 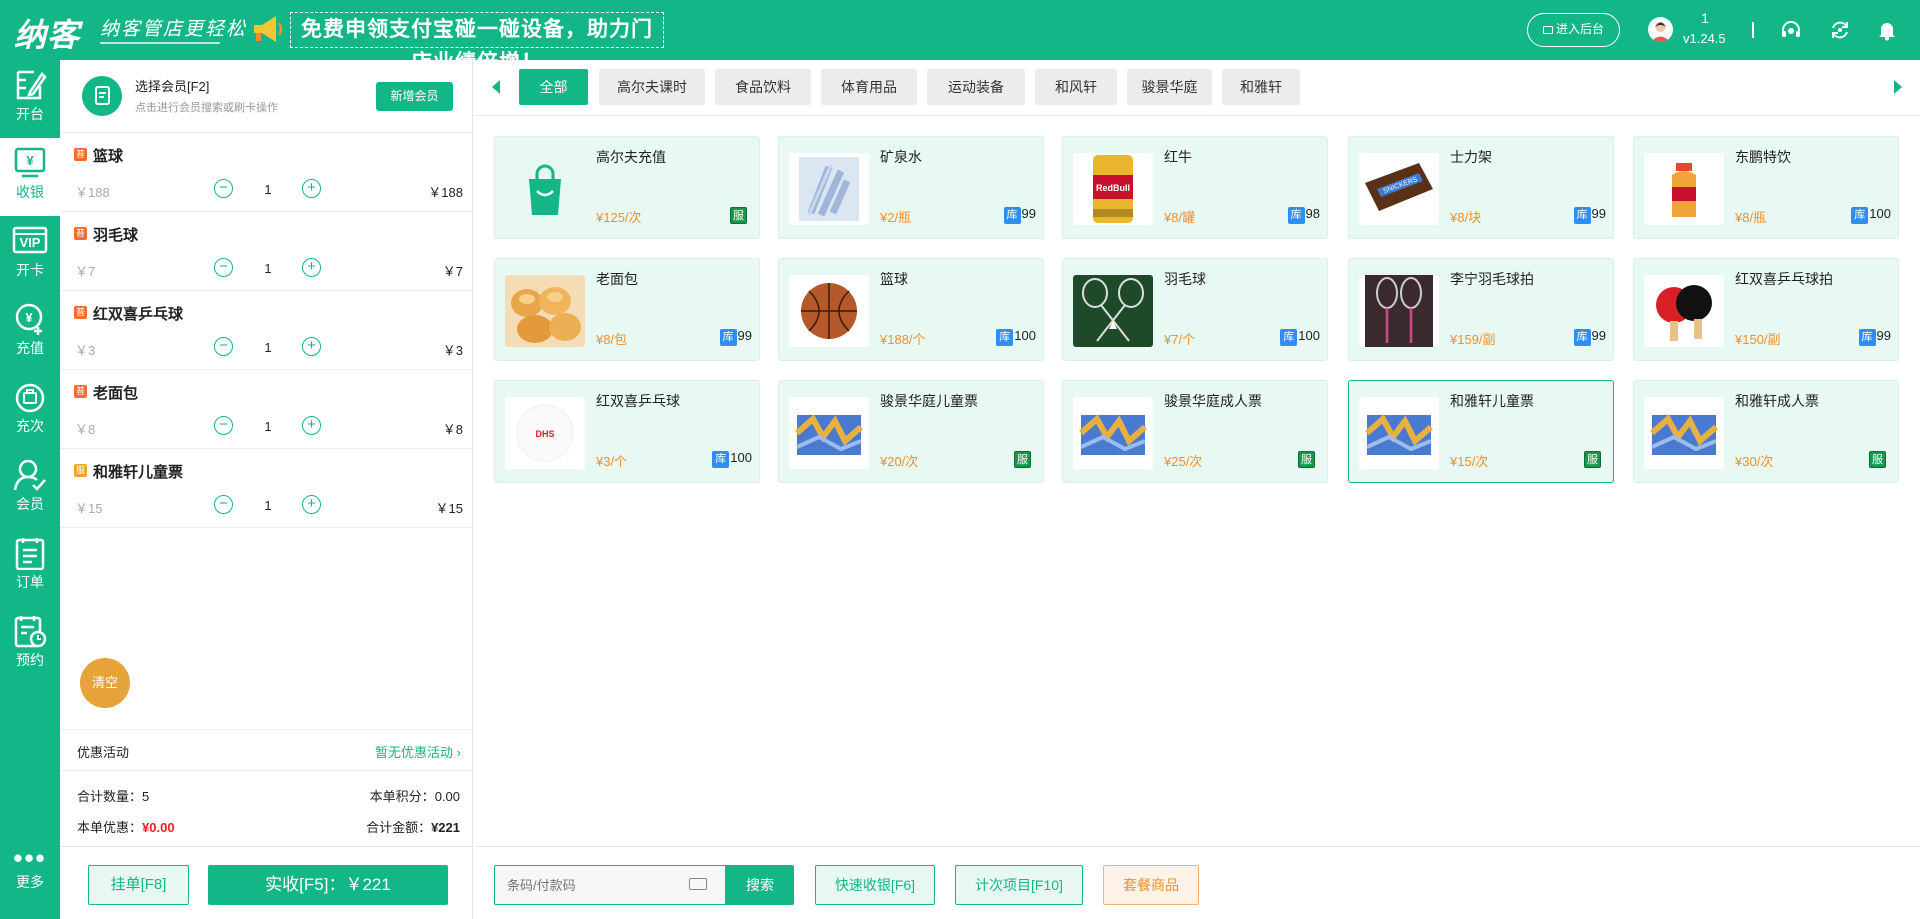 I want to click on cart-item: 普羽毛球 ￥7 − 1 + ￥7, so click(x=266, y=251).